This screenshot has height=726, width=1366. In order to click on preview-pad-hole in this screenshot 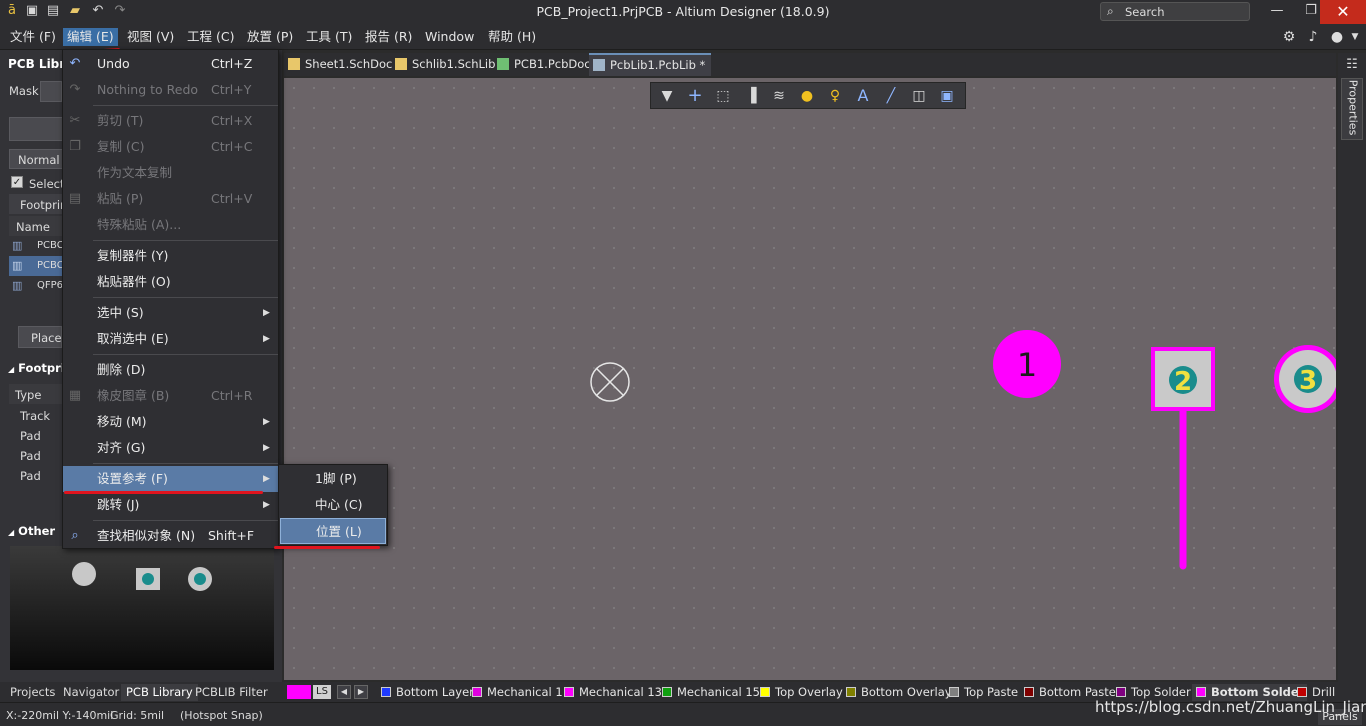, I will do `click(200, 579)`.